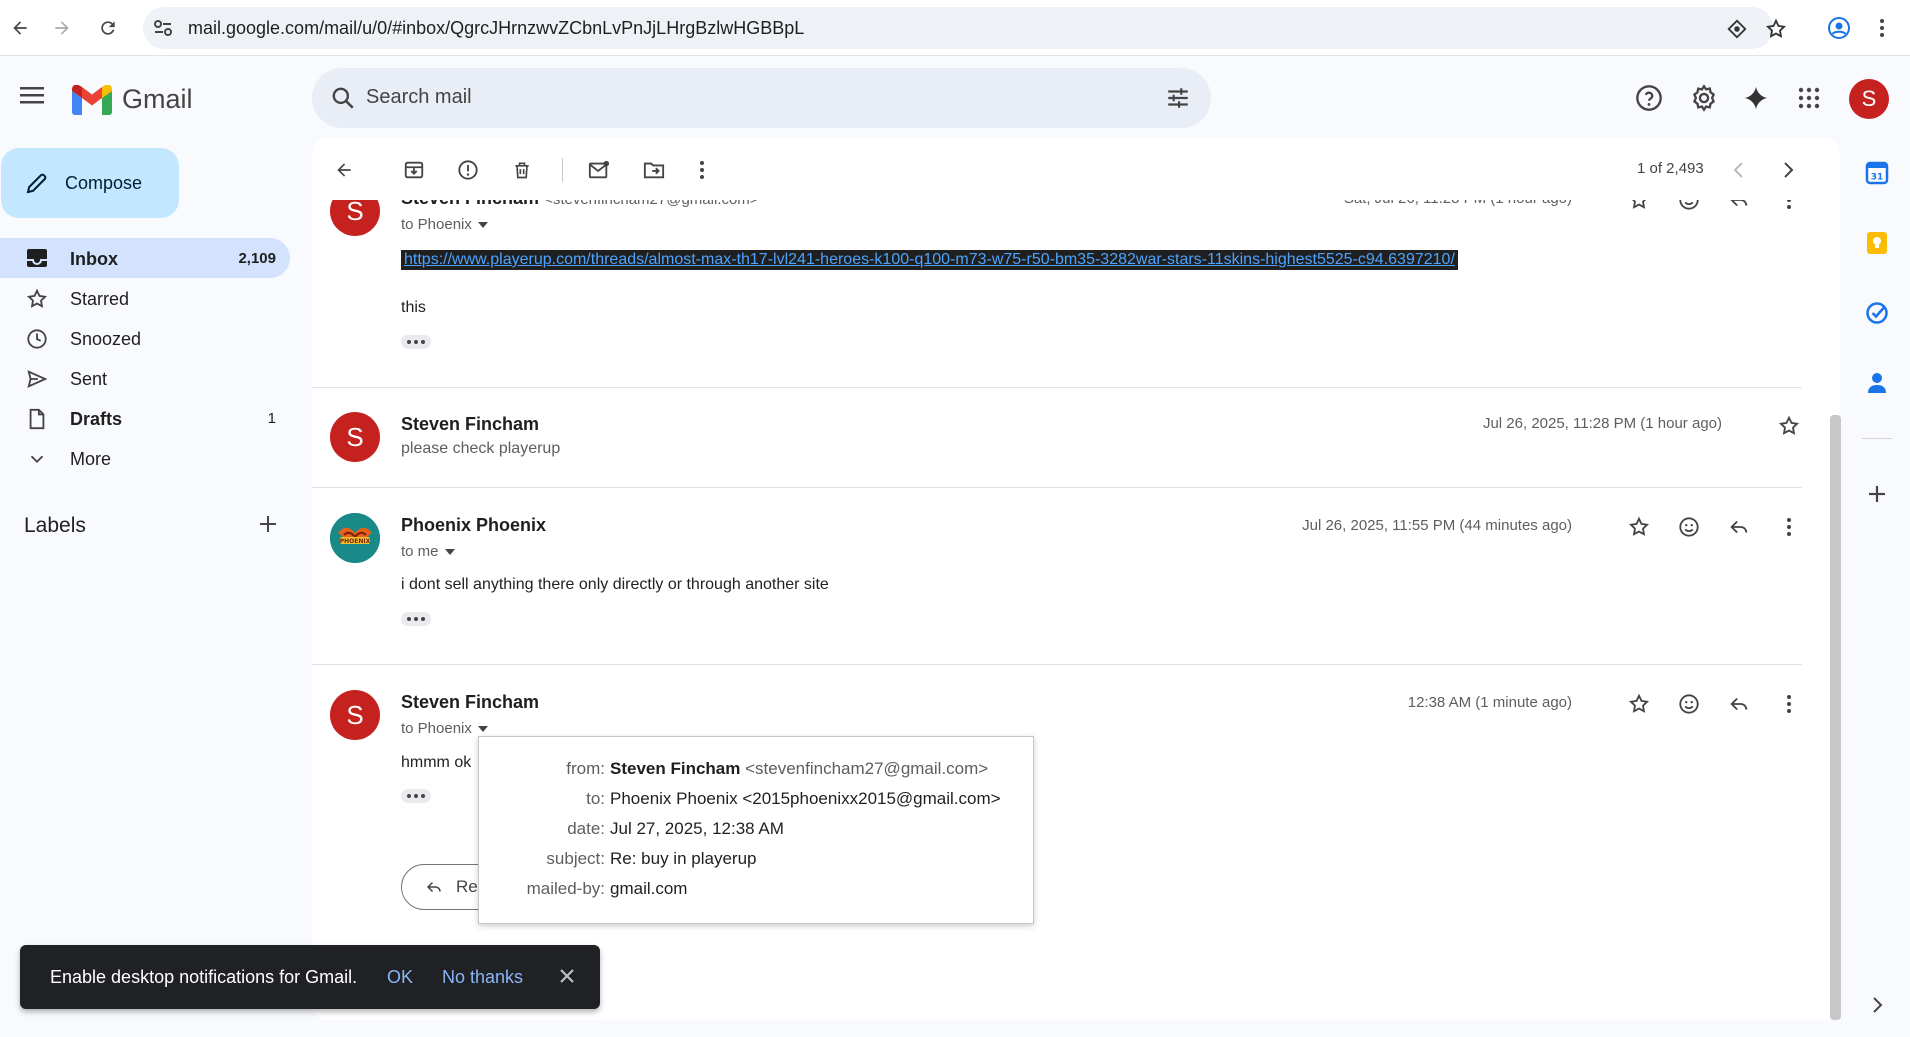 The image size is (1910, 1037). Describe the element at coordinates (355, 541) in the screenshot. I see `phoenix-logo-text: PHOENIX` at that location.